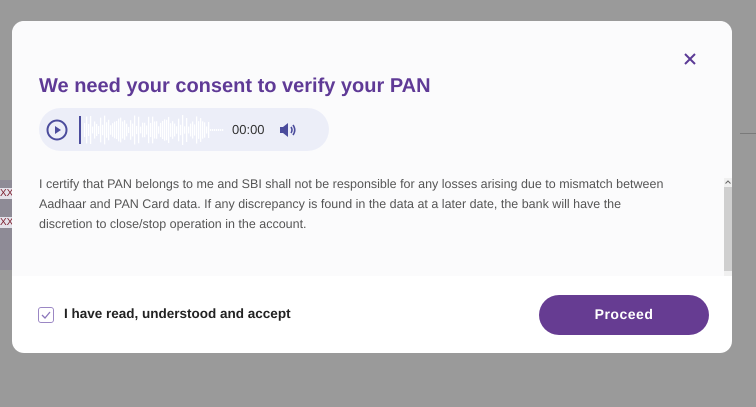 Image resolution: width=756 pixels, height=407 pixels. I want to click on proceed-button: Proceed, so click(624, 314).